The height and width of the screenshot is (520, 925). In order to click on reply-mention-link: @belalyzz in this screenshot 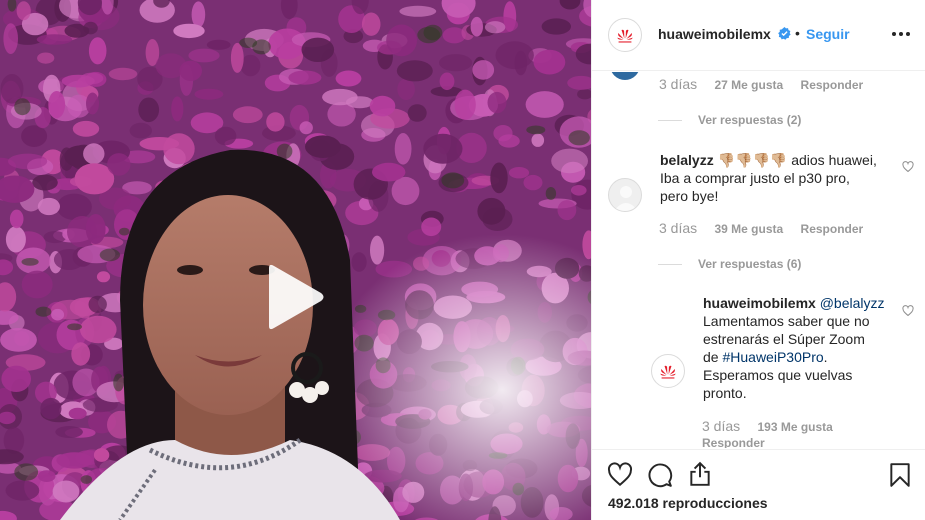, I will do `click(852, 303)`.